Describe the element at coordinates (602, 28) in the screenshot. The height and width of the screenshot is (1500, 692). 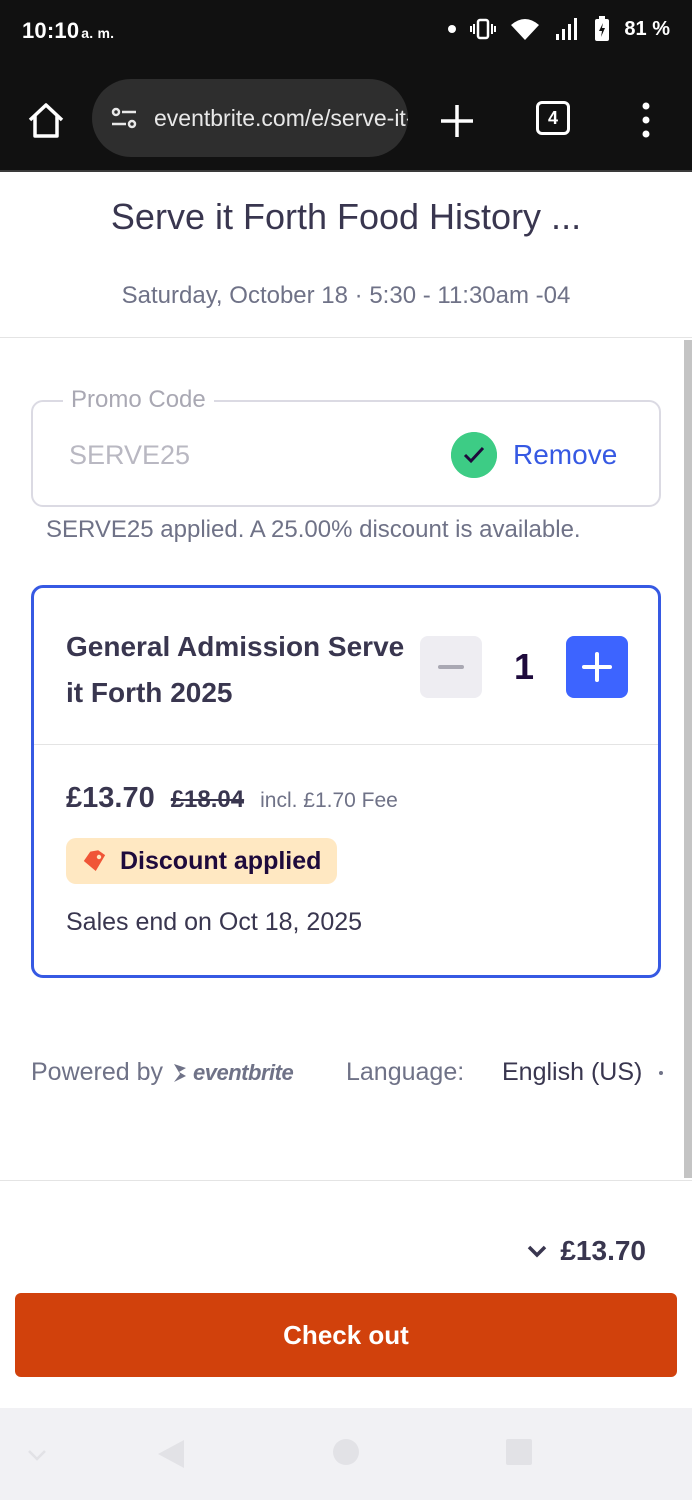
I see `battery-icon` at that location.